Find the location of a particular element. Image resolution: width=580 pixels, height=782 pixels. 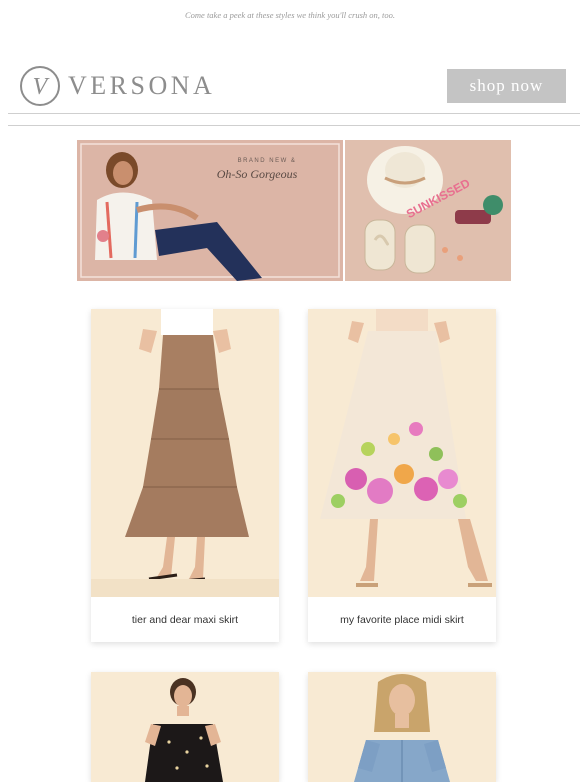

product-image-black-top is located at coordinates (185, 727).